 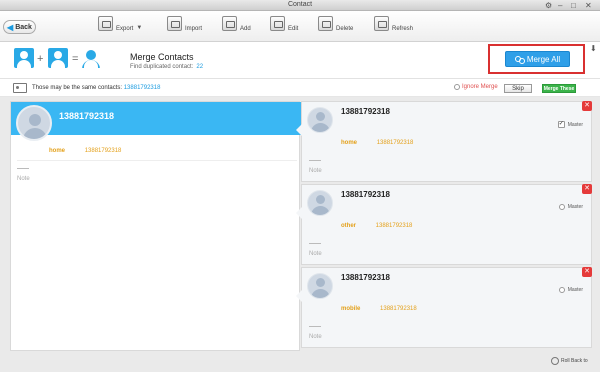 What do you see at coordinates (120, 23) in the screenshot?
I see `export-button: Export ▼` at bounding box center [120, 23].